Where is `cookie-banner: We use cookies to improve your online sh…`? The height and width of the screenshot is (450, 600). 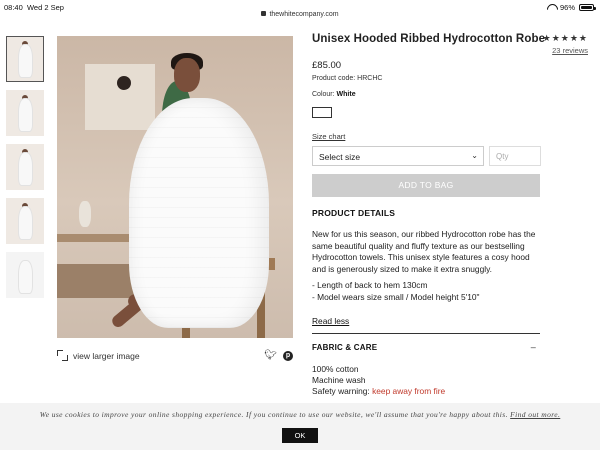 cookie-banner: We use cookies to improve your online sh… is located at coordinates (300, 426).